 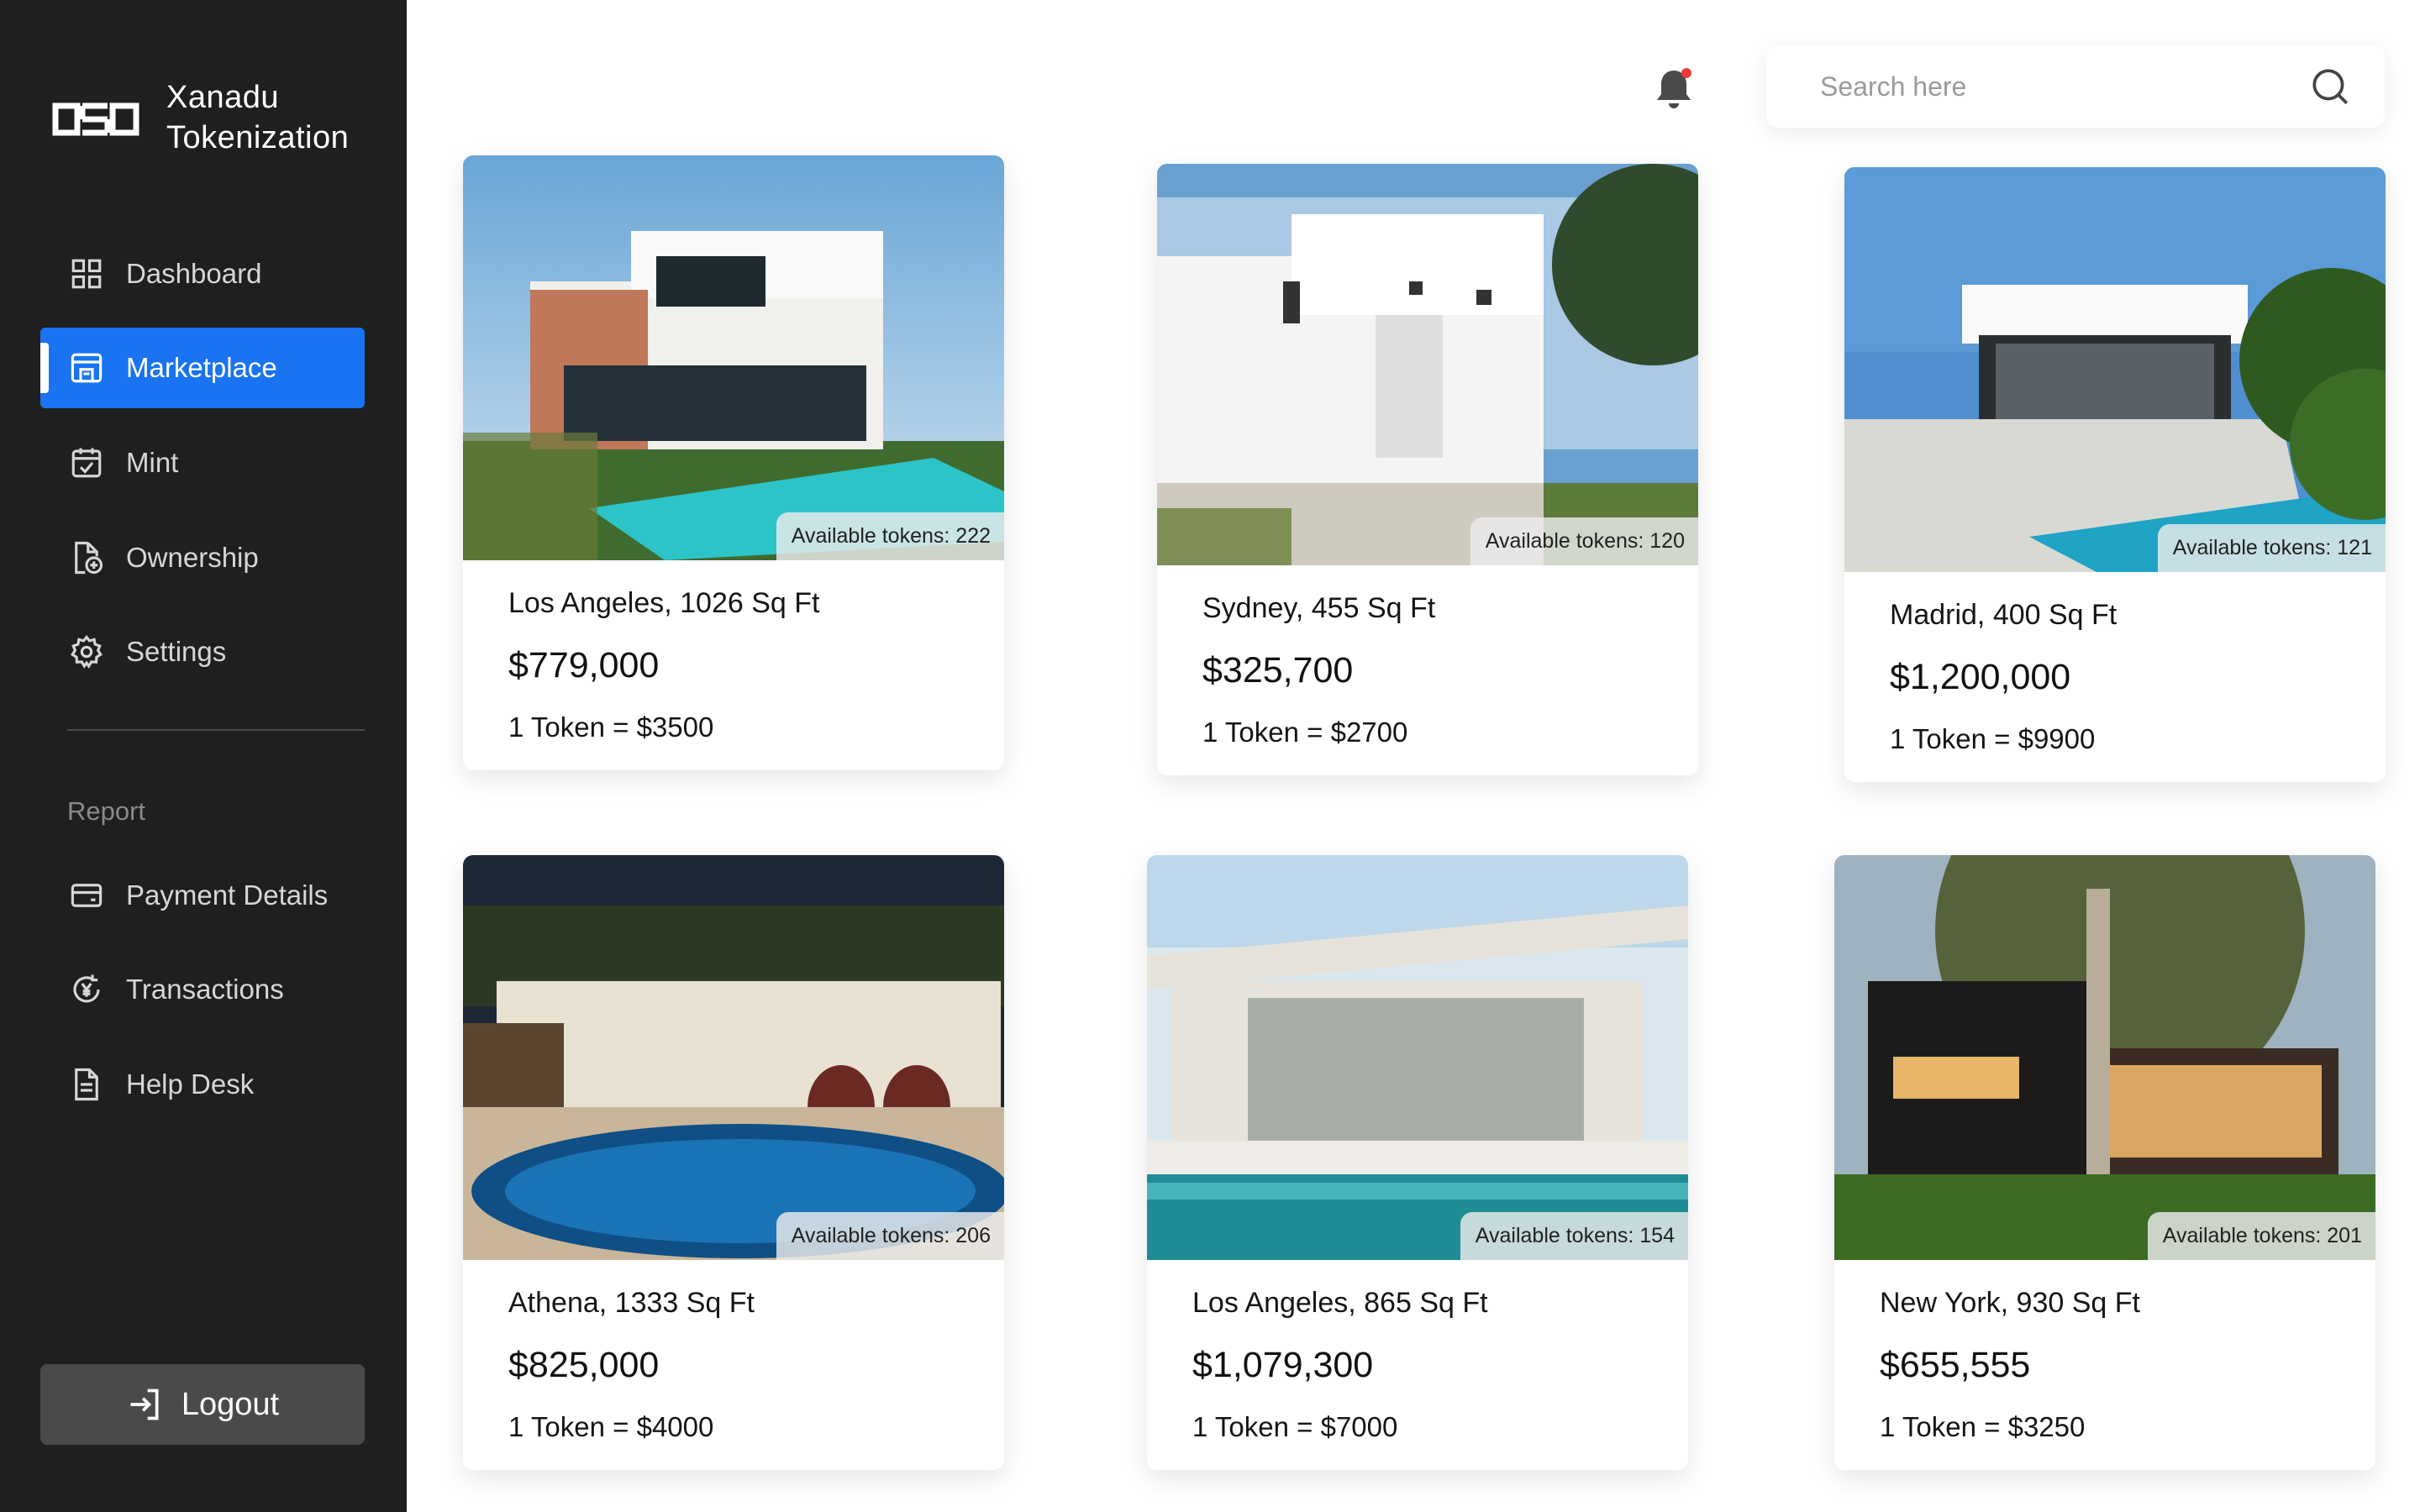 What do you see at coordinates (231, 1404) in the screenshot?
I see `logout-label: Logout` at bounding box center [231, 1404].